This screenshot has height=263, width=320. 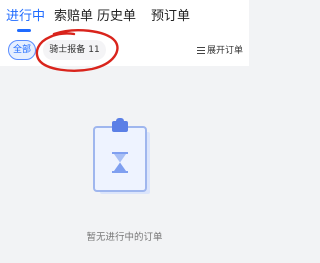 I want to click on list-icon, so click(x=200, y=50).